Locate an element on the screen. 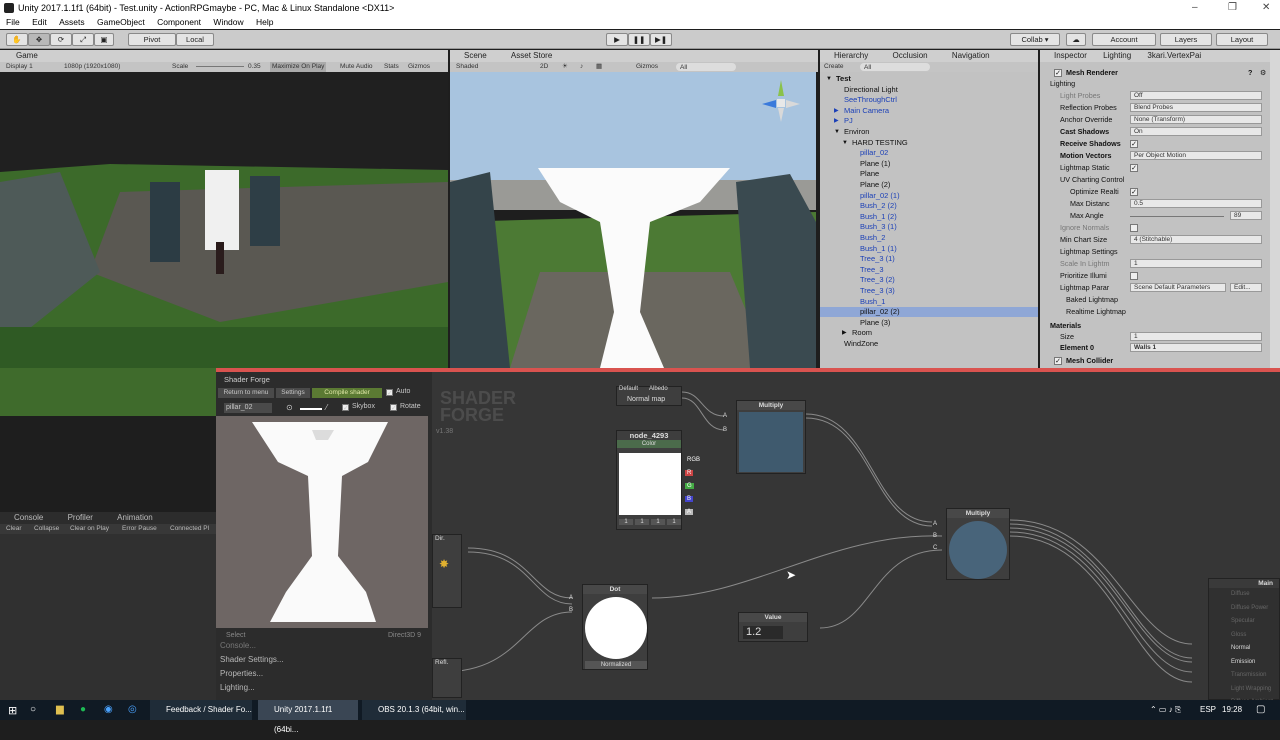 The image size is (1280, 740). inspector-row-value: 89 is located at coordinates (1246, 215).